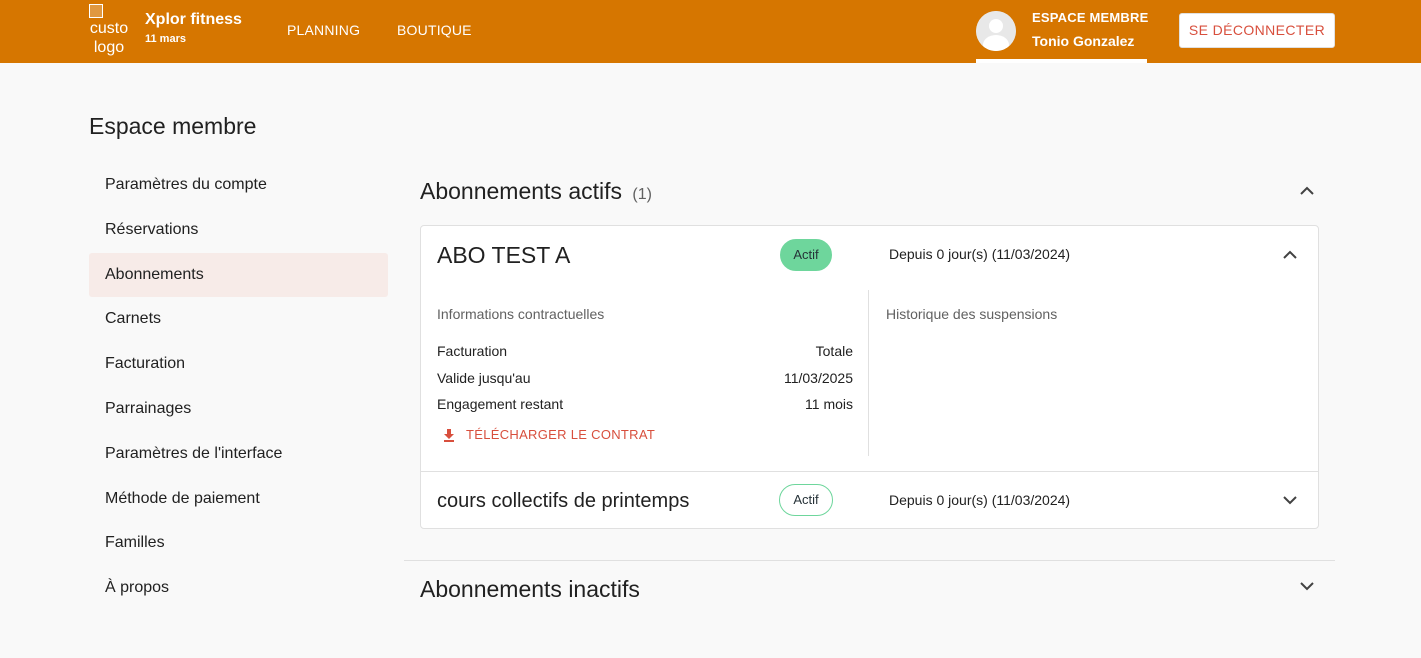 This screenshot has height=658, width=1421. I want to click on suspension-history-title: Historique des suspensions, so click(972, 314).